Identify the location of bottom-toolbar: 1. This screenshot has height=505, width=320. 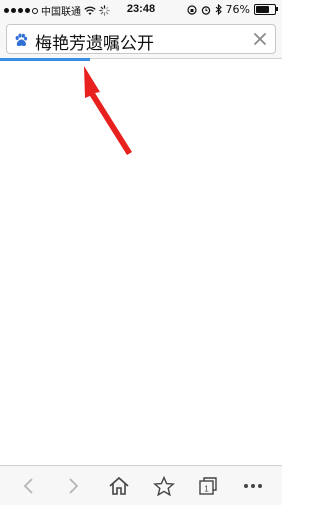
(141, 485).